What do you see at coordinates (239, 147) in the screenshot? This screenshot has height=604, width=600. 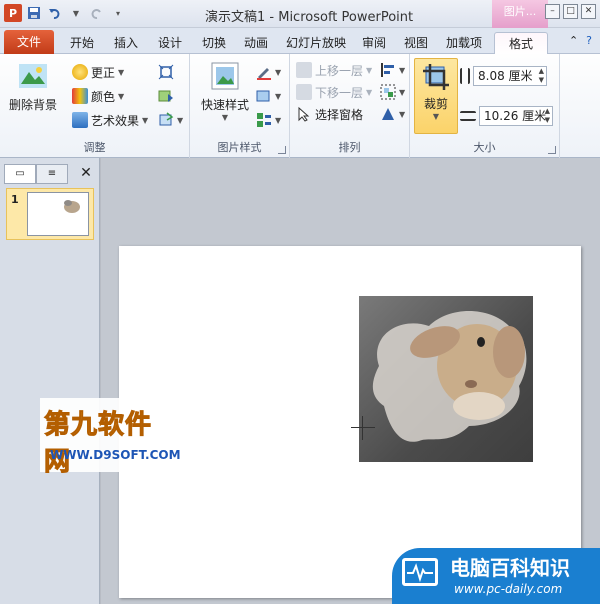 I see `group-picture-styles-label: 图片样式` at bounding box center [239, 147].